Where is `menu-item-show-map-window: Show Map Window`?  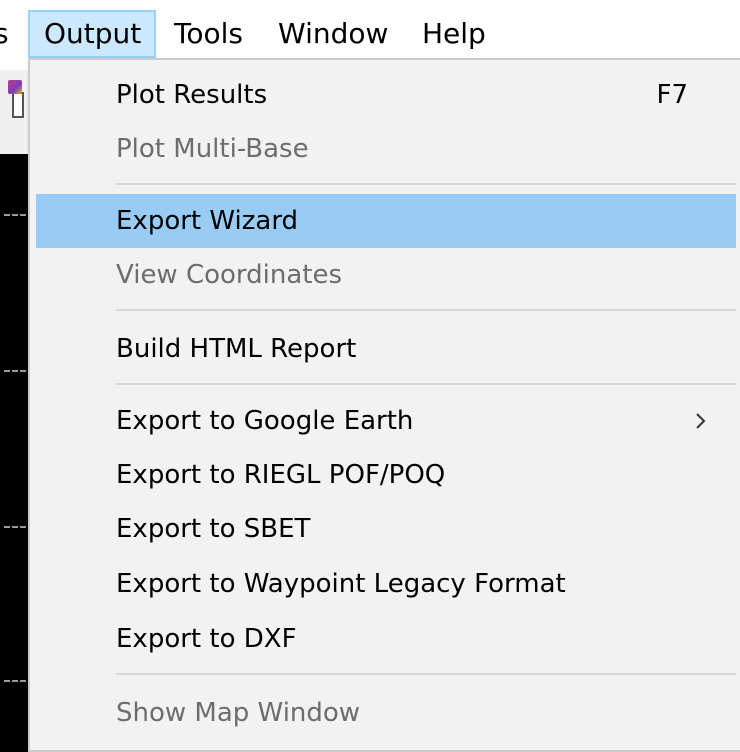
menu-item-show-map-window: Show Map Window is located at coordinates (386, 713).